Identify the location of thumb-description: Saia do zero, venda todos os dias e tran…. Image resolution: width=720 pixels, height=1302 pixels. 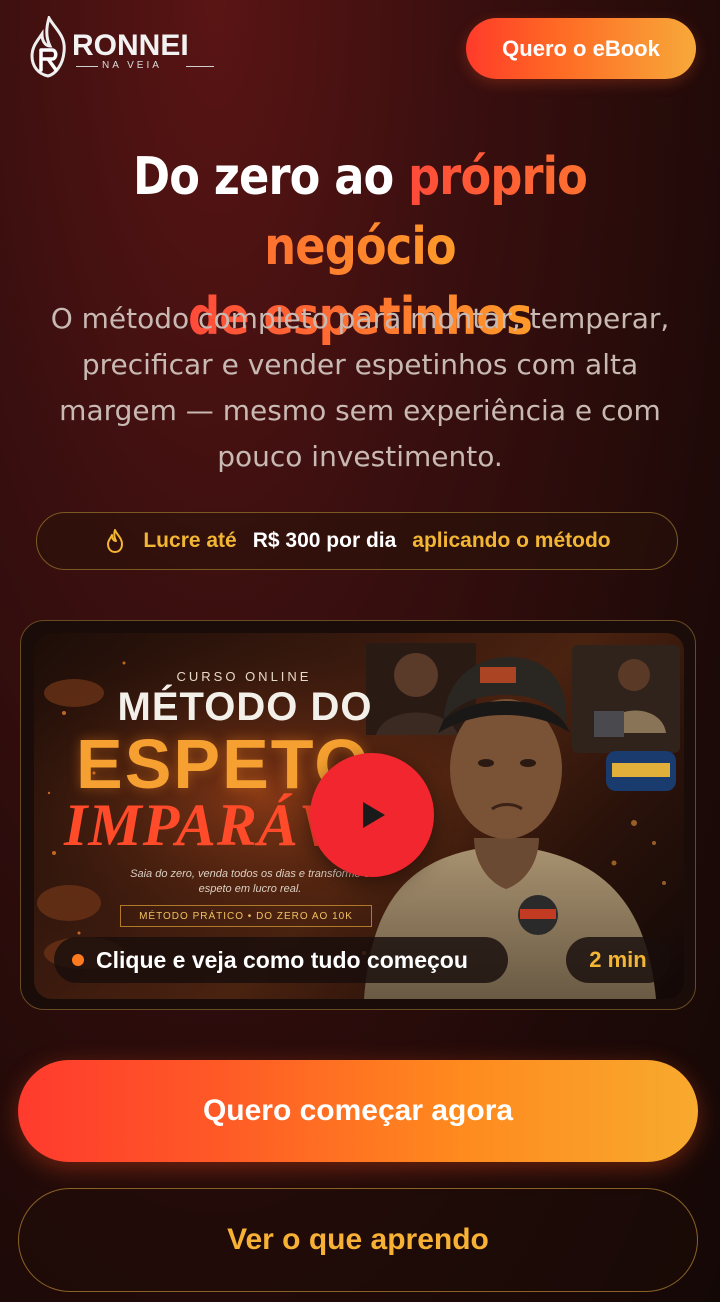
(250, 881).